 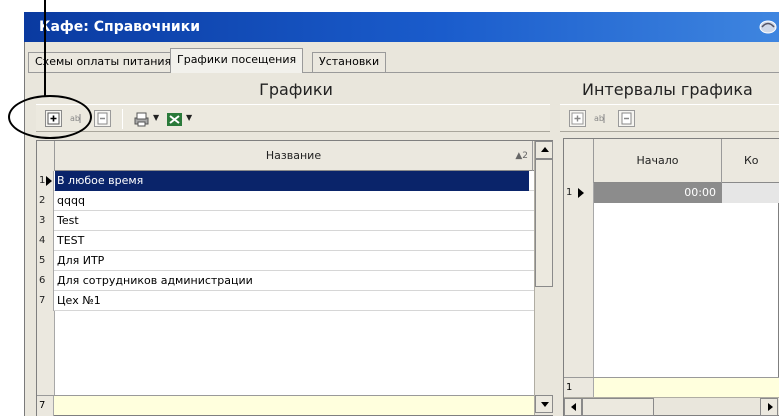 I want to click on schedule-name: Для ИТР, so click(x=81, y=260).